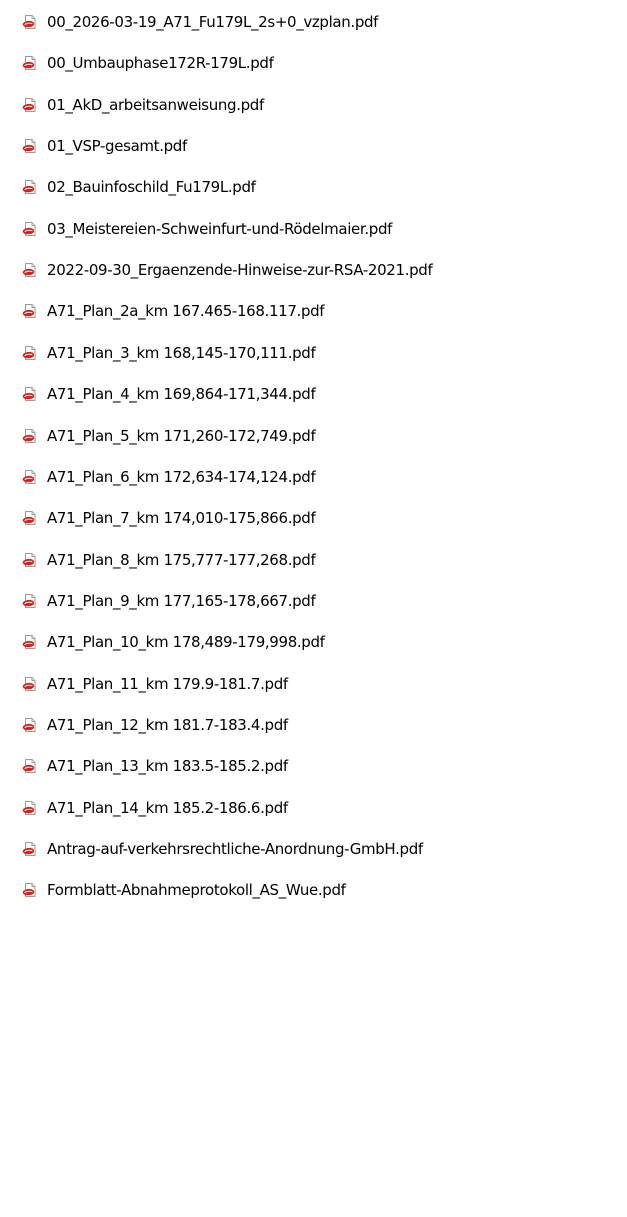  What do you see at coordinates (160, 63) in the screenshot?
I see `file-name: 00_Umbauphase172R-179L.pdf` at bounding box center [160, 63].